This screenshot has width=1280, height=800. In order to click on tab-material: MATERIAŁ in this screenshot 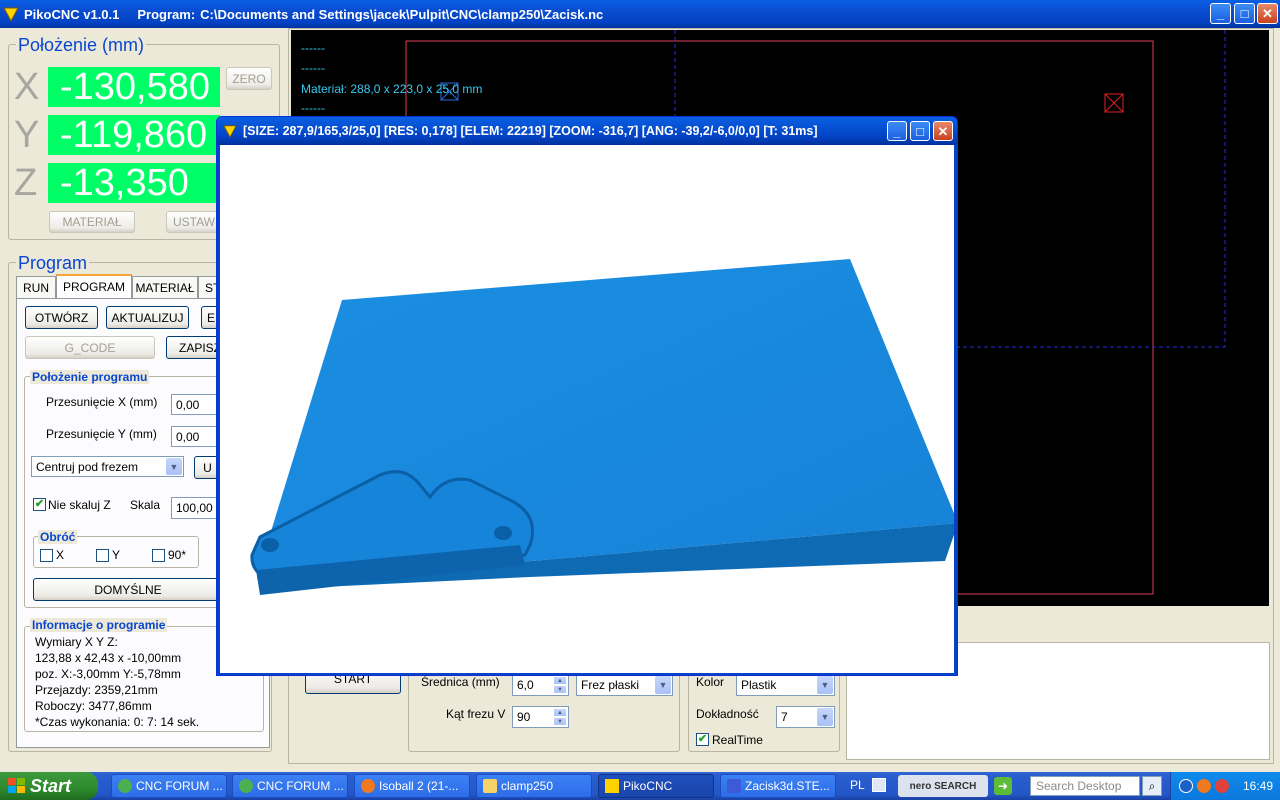, I will do `click(165, 287)`.